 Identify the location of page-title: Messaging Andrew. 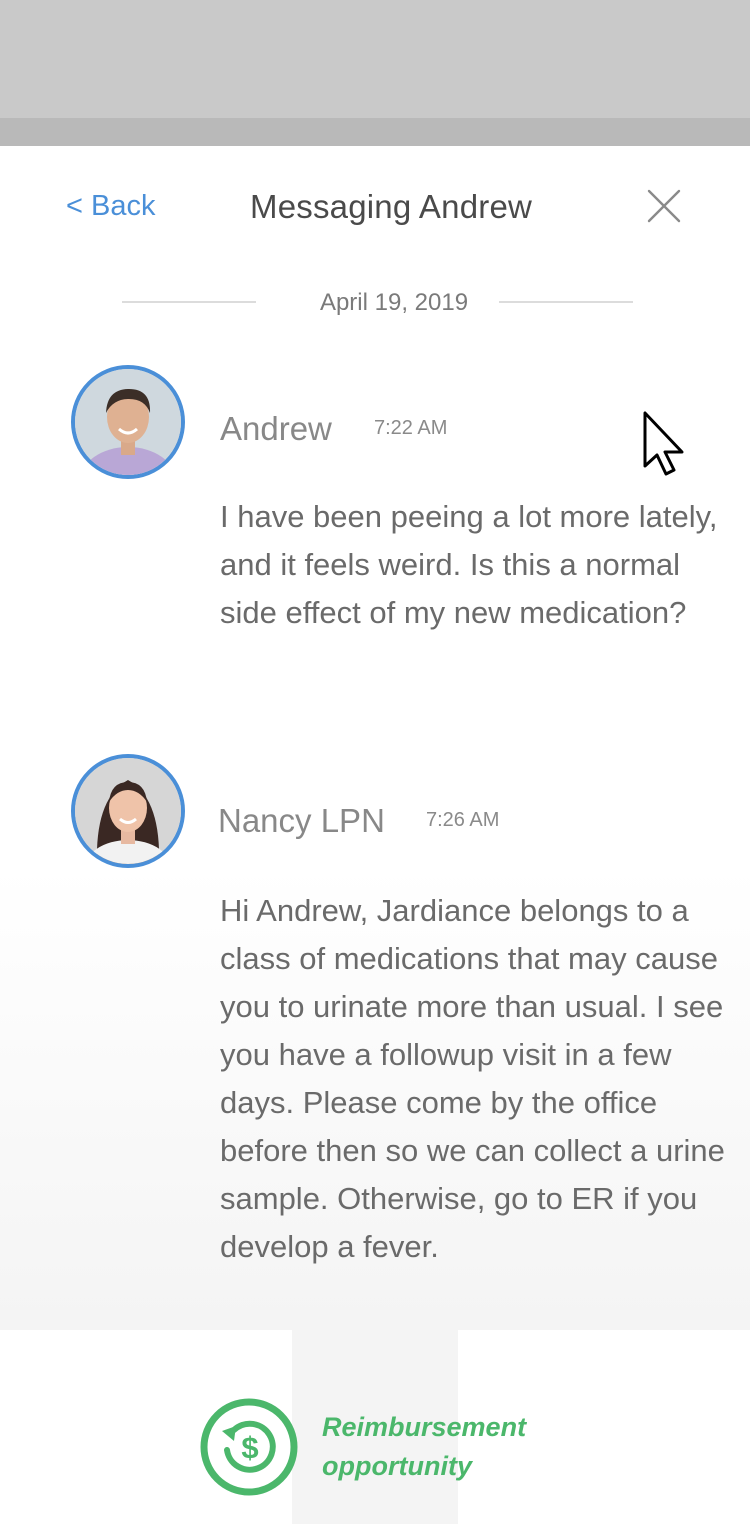
(391, 206).